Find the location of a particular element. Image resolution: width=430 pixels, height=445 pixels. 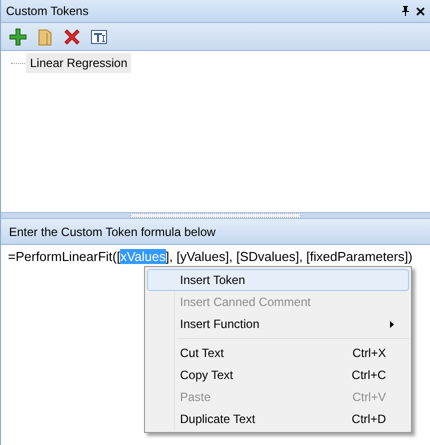

close-icon is located at coordinates (420, 11).